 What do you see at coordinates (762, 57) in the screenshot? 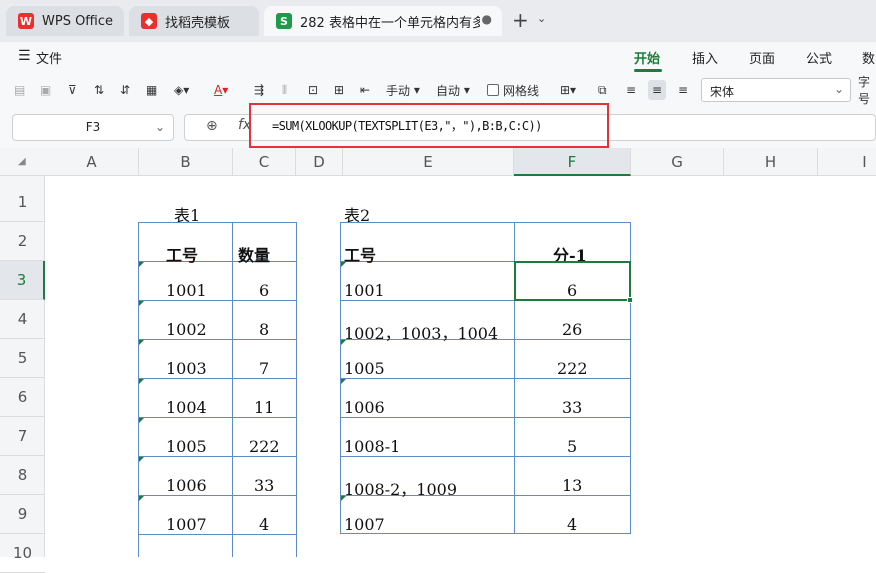
I see `menu-page: 页面` at bounding box center [762, 57].